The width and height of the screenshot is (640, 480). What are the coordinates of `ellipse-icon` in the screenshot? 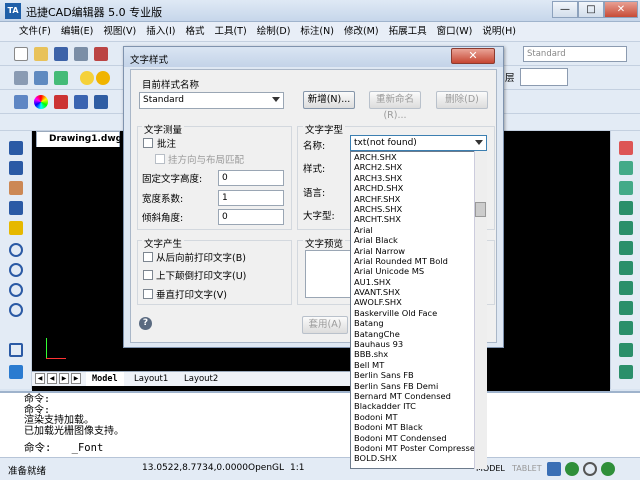 It's located at (16, 290).